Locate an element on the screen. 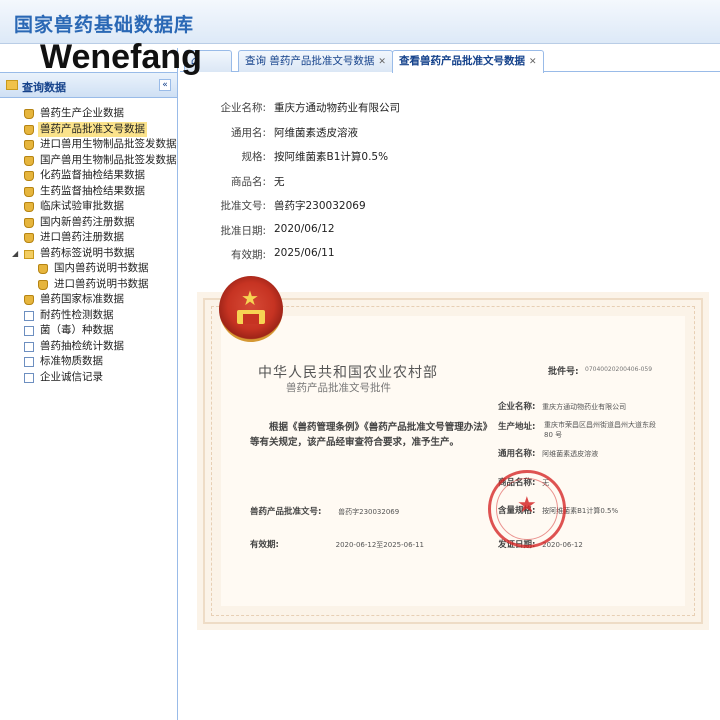 This screenshot has height=720, width=720. sidebar-item: 国内新兽药注册数据 is located at coordinates (88, 223).